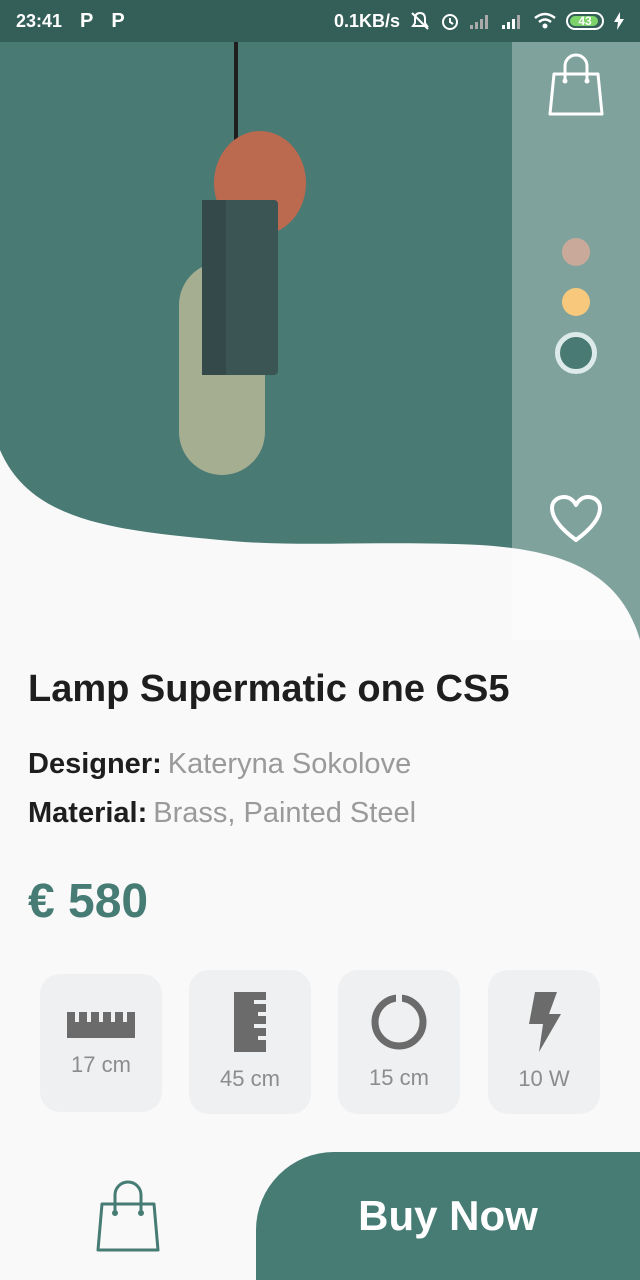 Image resolution: width=640 pixels, height=1280 pixels. What do you see at coordinates (619, 21) in the screenshot?
I see `charging-icon` at bounding box center [619, 21].